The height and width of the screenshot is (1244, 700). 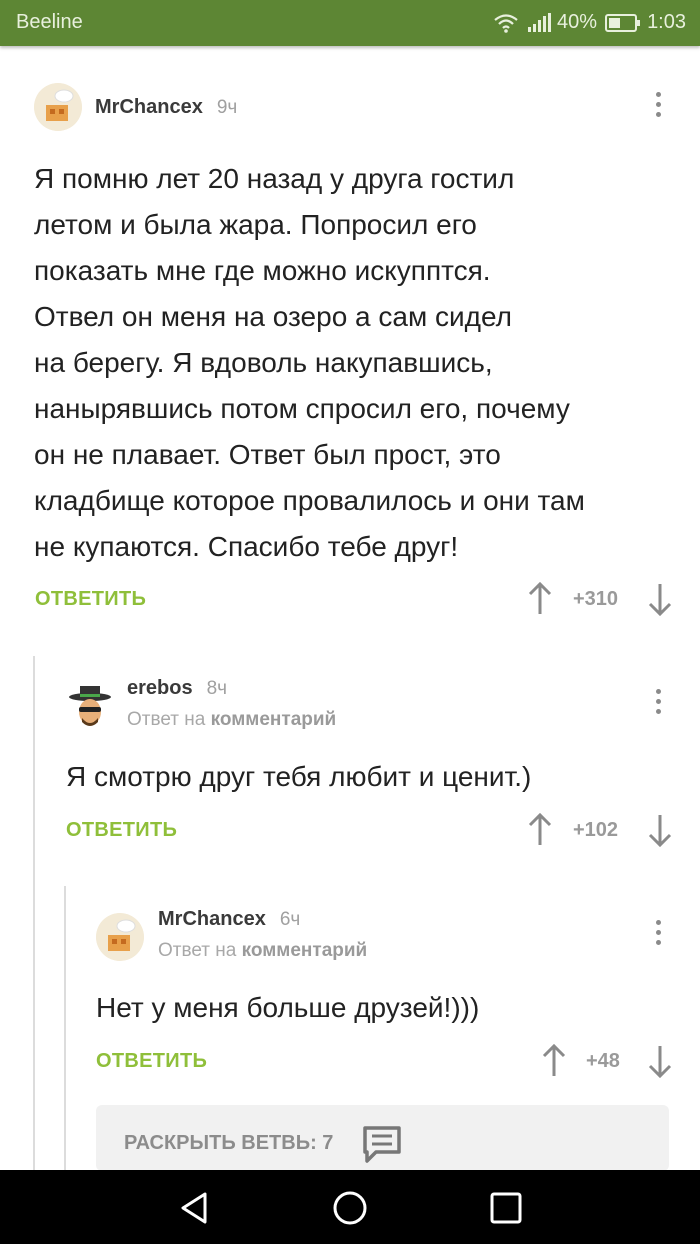 What do you see at coordinates (274, 178) in the screenshot?
I see `comment-line: Я помню лет 20 назад у друга гостил` at bounding box center [274, 178].